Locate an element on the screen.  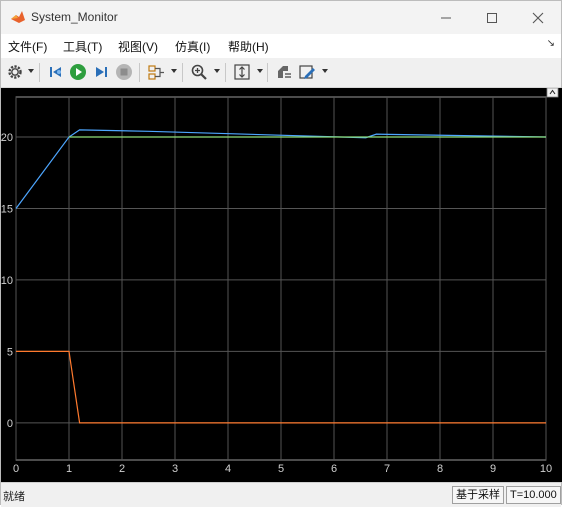
menu-help: 帮助(H) is located at coordinates (248, 46).